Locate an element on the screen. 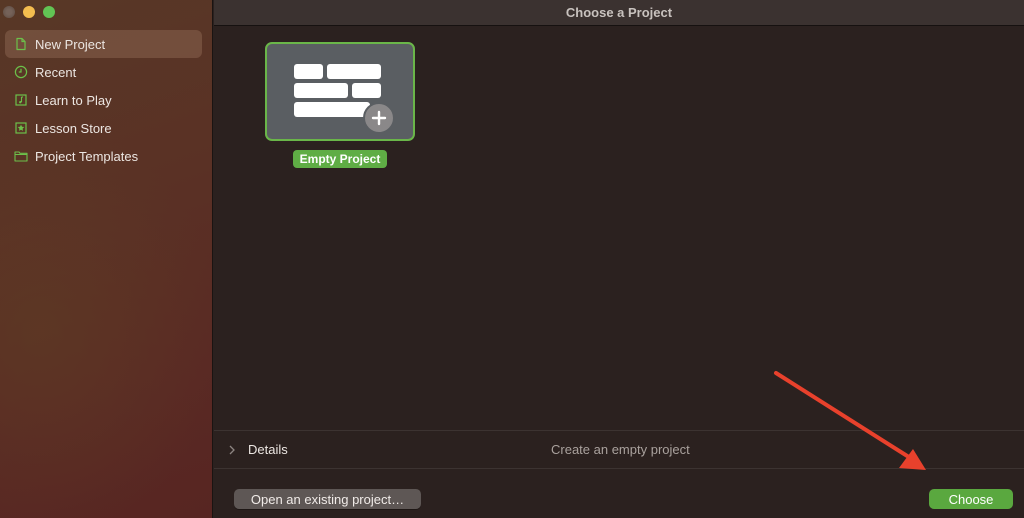 The image size is (1024, 518). sidebar-item-label: Lesson Store is located at coordinates (73, 128).